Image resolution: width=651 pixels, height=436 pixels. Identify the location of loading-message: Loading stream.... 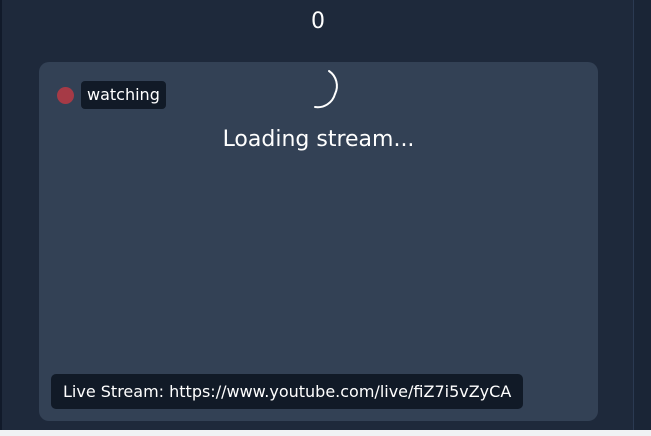
(318, 139).